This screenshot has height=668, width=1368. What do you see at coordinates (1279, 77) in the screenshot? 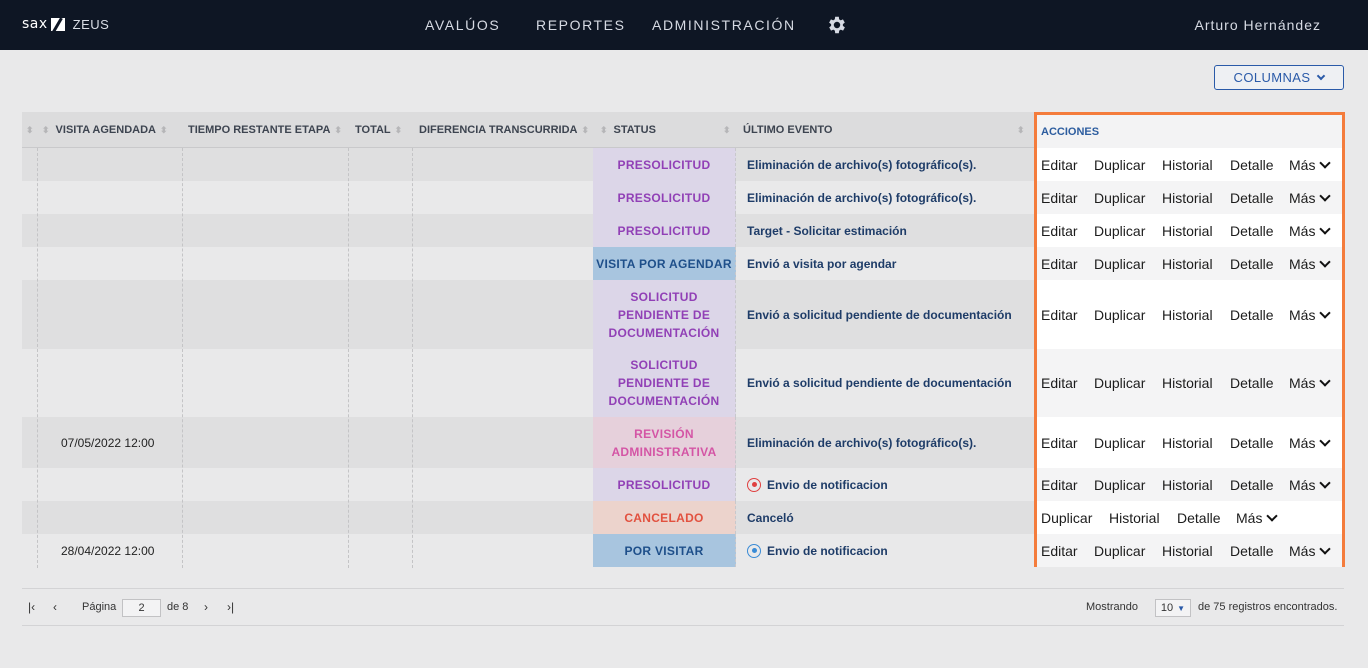
I see `columns-button: COLUMNAS` at bounding box center [1279, 77].